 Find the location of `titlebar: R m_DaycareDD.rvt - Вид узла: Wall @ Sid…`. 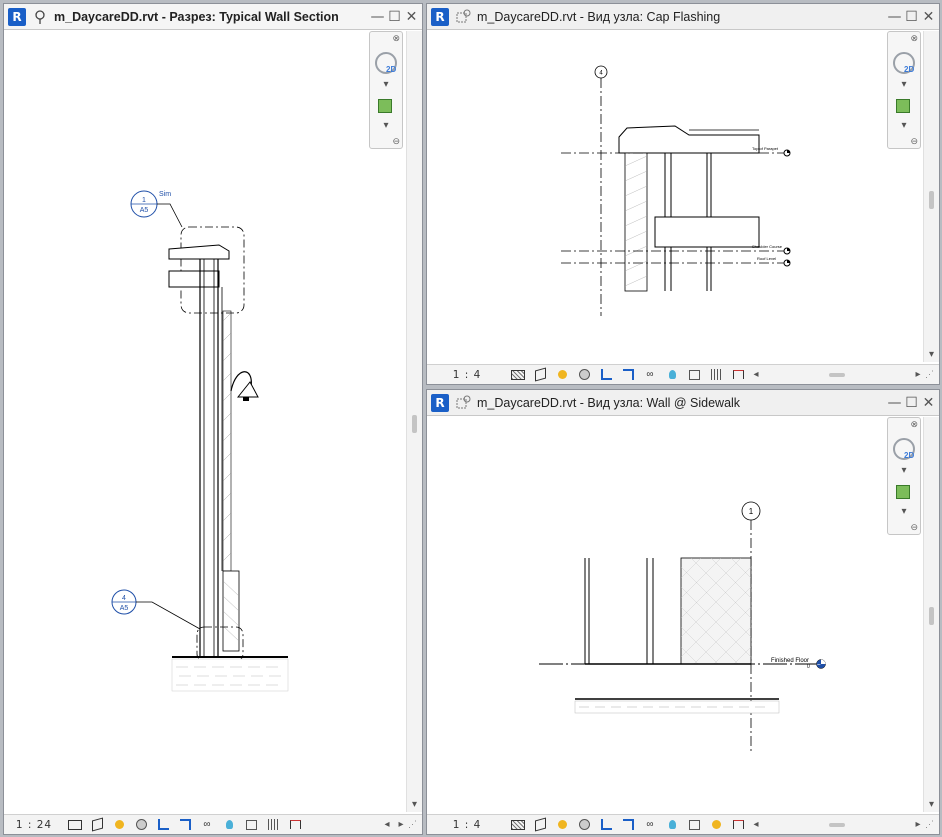

titlebar: R m_DaycareDD.rvt - Вид узла: Wall @ Sid… is located at coordinates (683, 403).